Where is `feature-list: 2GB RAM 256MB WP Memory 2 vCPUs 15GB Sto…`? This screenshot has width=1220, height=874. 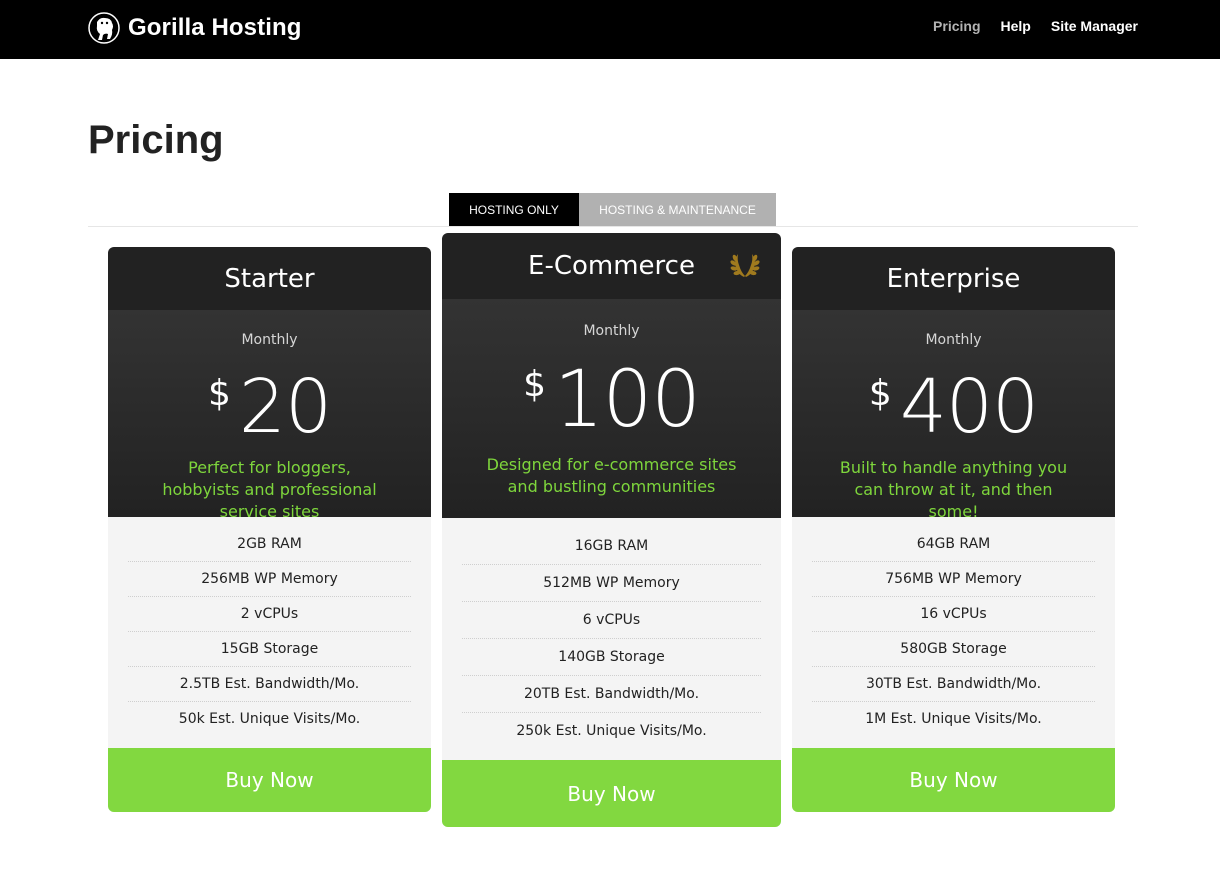 feature-list: 2GB RAM 256MB WP Memory 2 vCPUs 15GB Sto… is located at coordinates (269, 627).